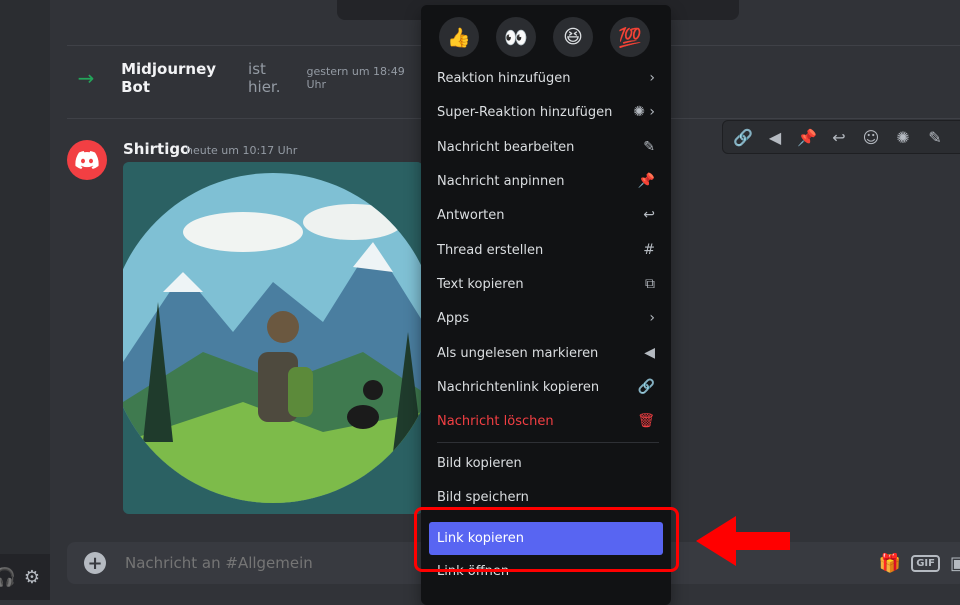 The image size is (960, 605). What do you see at coordinates (546, 539) in the screenshot?
I see `annotation-highlight-box` at bounding box center [546, 539].